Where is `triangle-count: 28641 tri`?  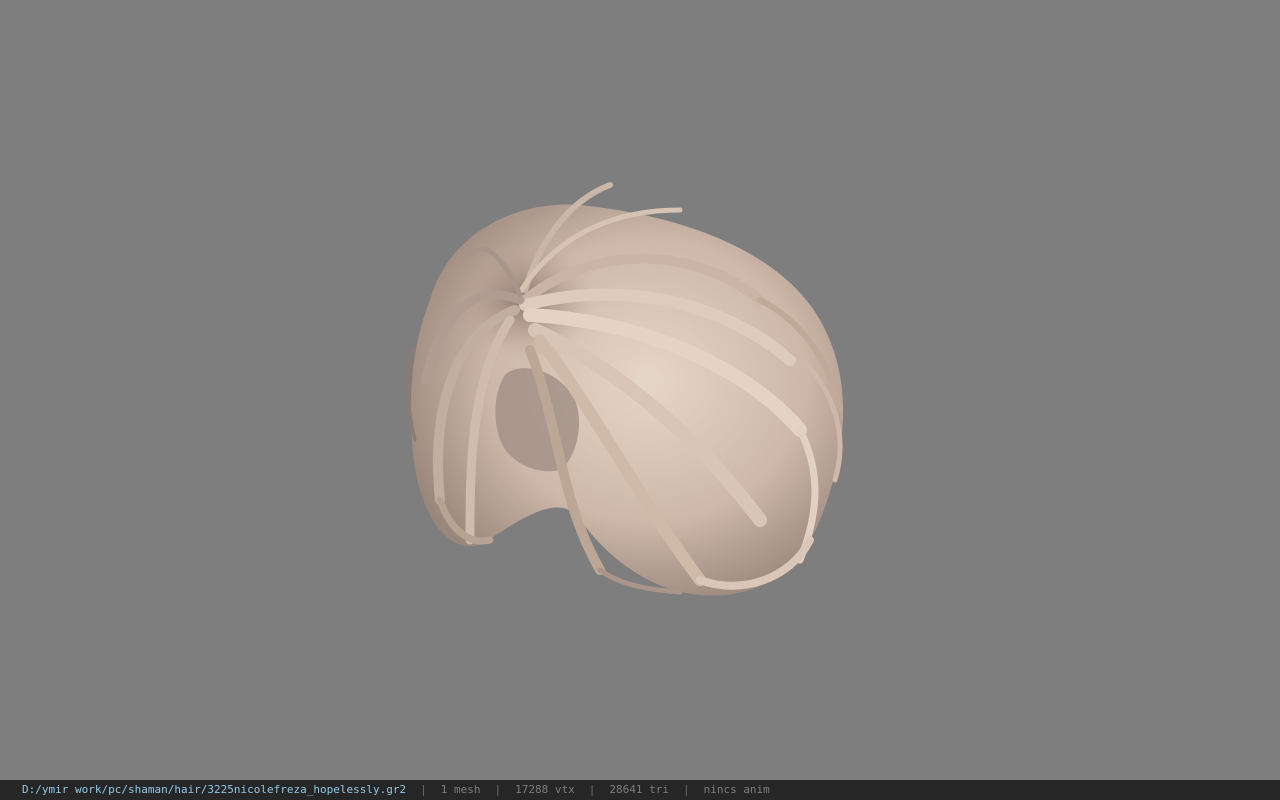 triangle-count: 28641 tri is located at coordinates (639, 789).